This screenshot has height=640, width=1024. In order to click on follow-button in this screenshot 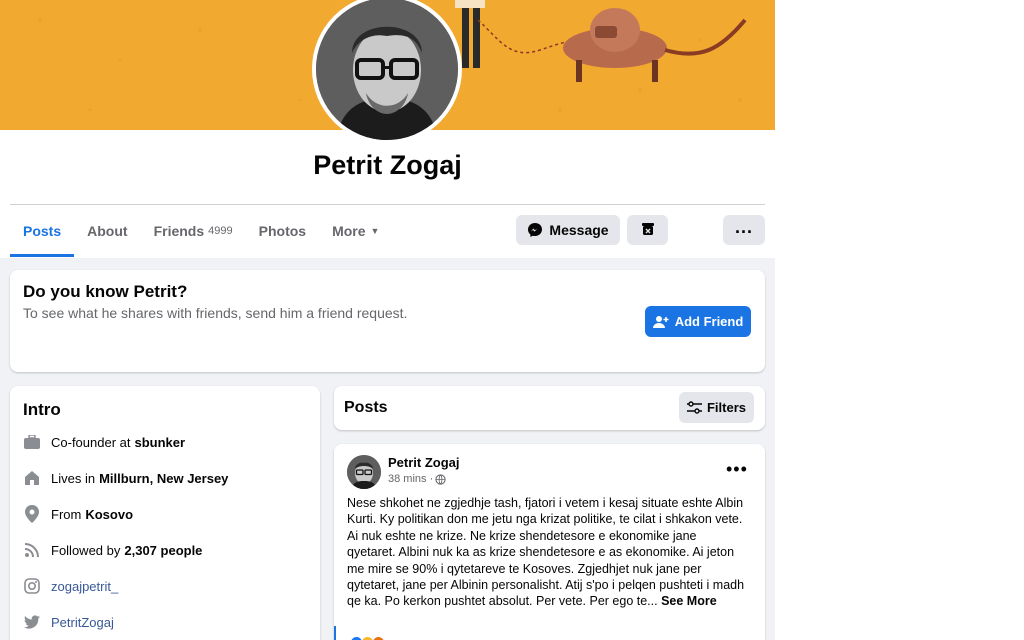, I will do `click(647, 230)`.